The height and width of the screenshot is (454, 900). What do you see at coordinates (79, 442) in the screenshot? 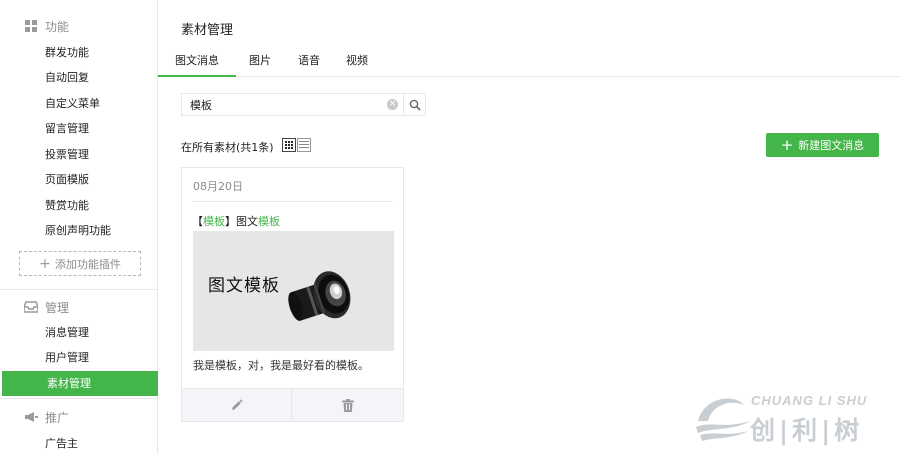
I see `sidebar-item-advertiser: 广告主` at bounding box center [79, 442].